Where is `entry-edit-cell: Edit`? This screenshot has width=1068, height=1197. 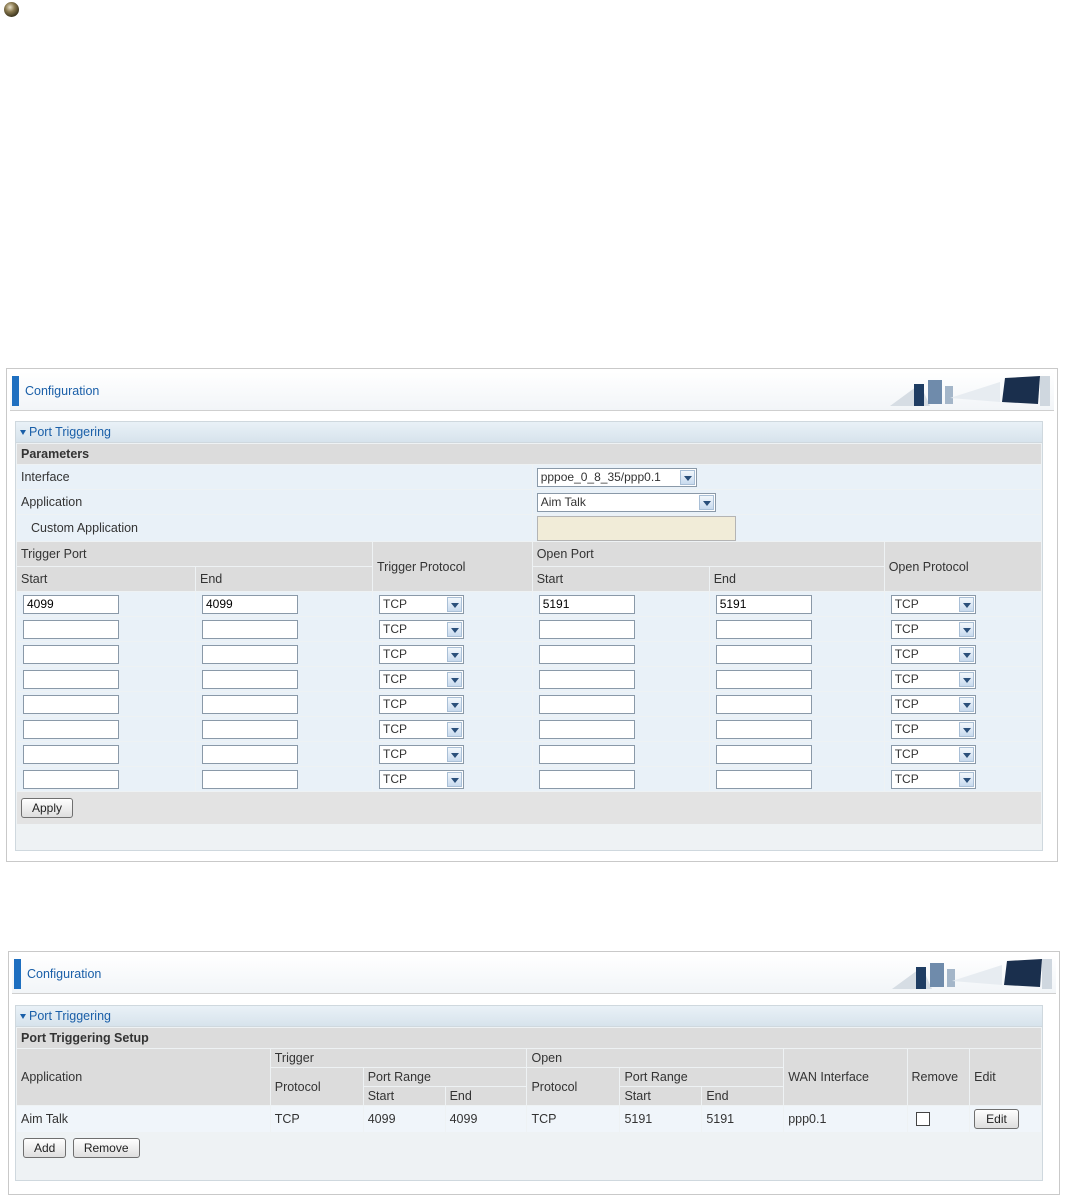 entry-edit-cell: Edit is located at coordinates (1005, 1119).